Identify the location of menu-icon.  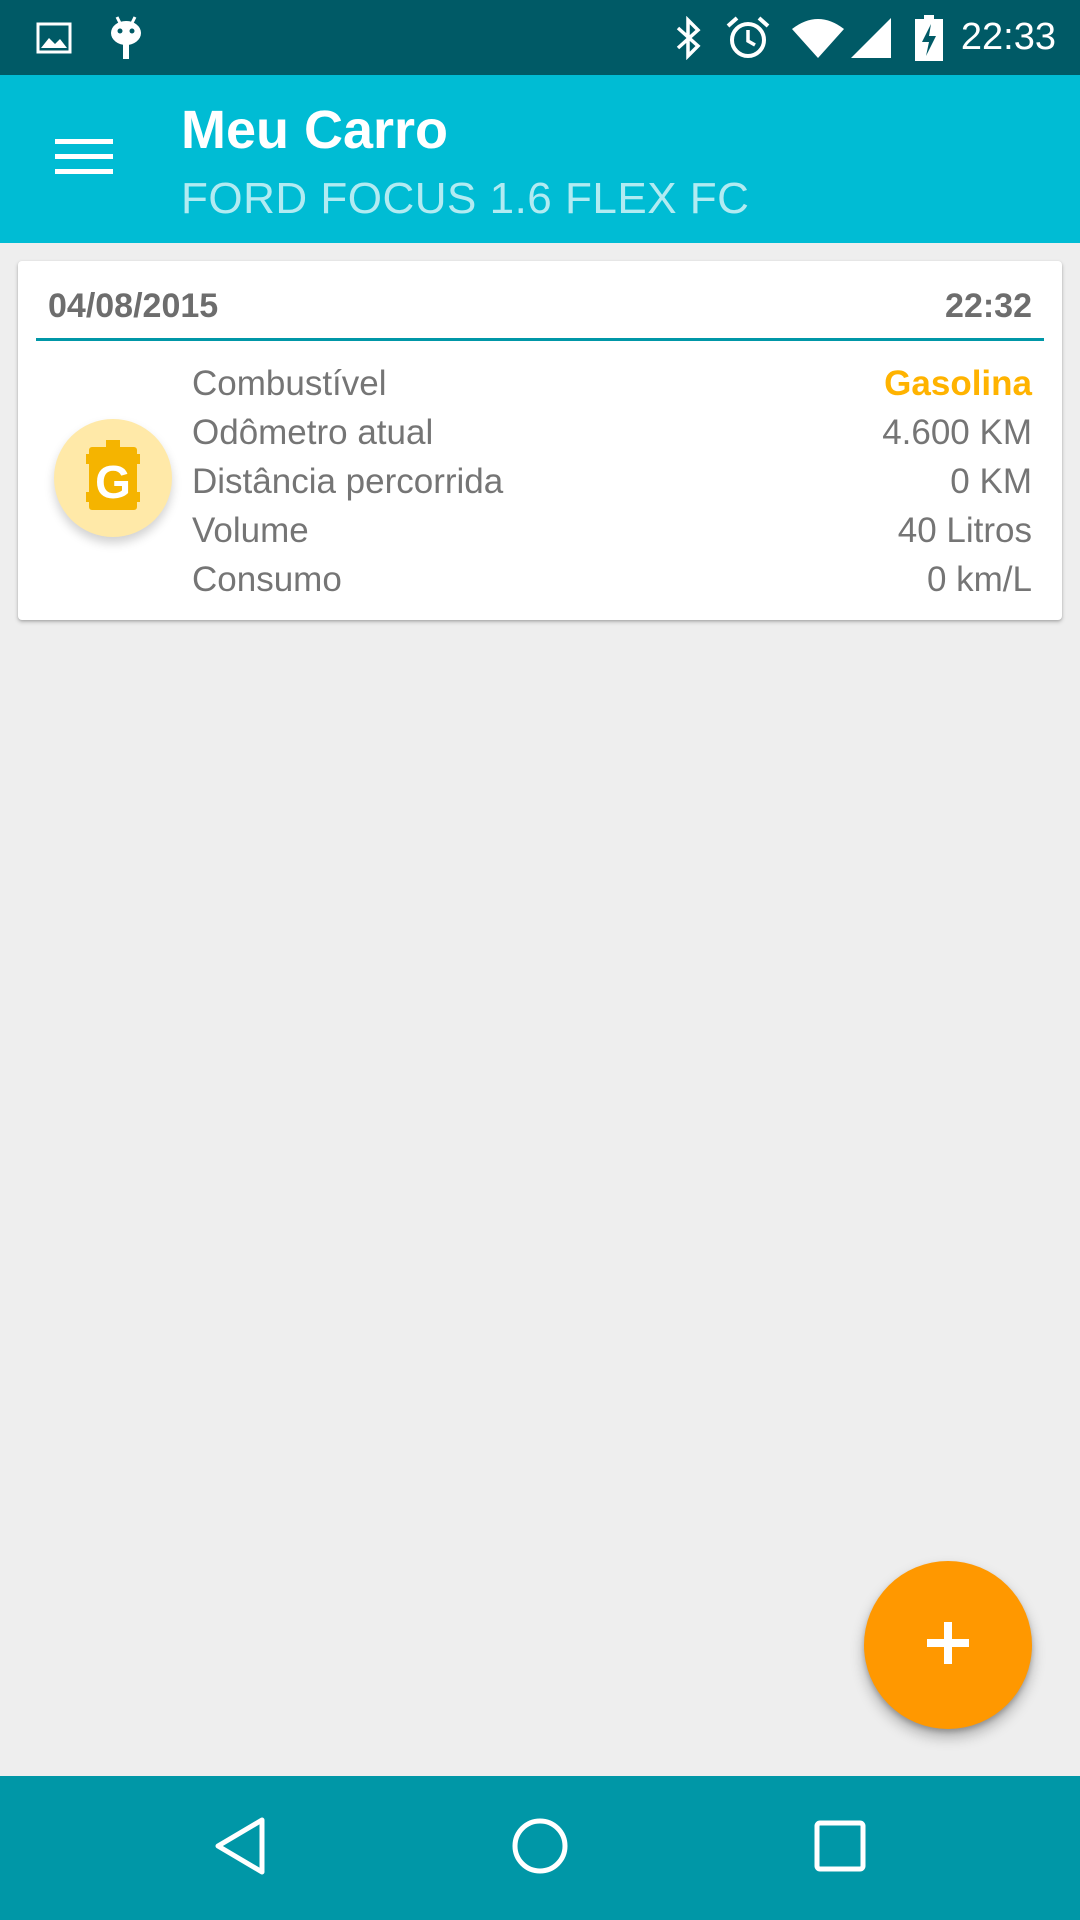
(84, 159).